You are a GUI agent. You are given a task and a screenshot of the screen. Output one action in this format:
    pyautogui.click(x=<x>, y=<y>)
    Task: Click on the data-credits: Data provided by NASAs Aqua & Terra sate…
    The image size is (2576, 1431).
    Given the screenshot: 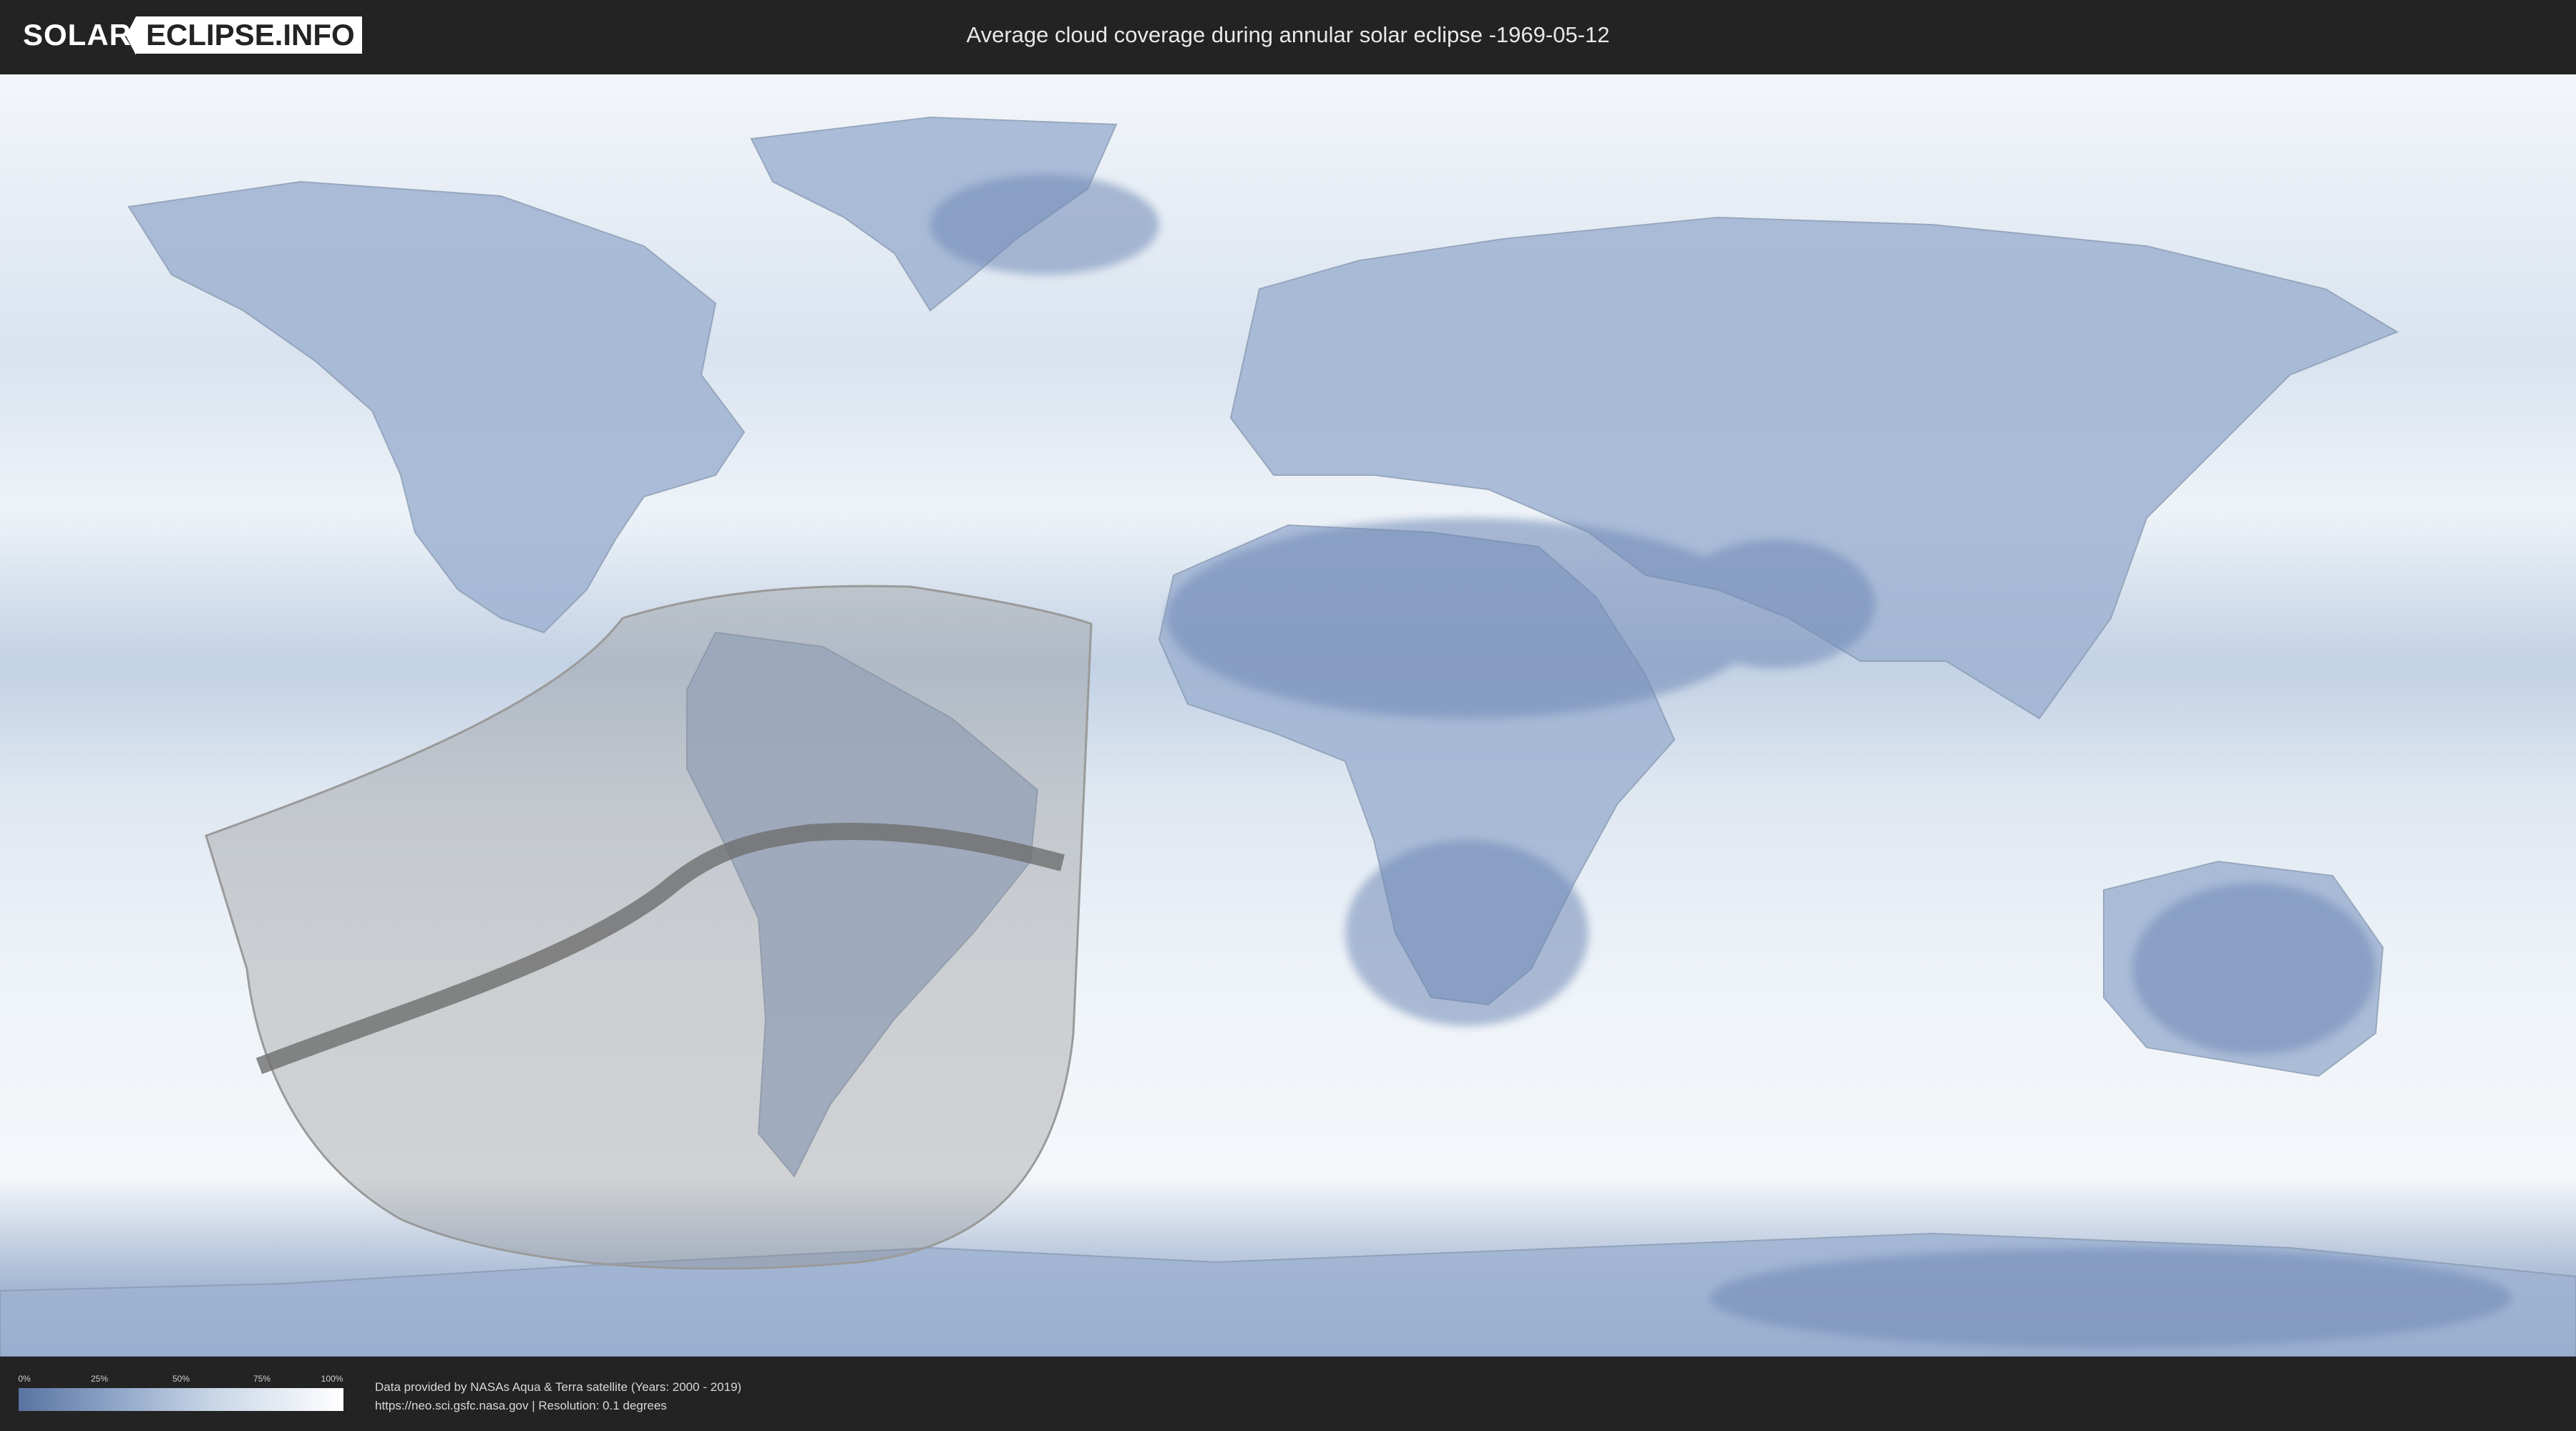 What is the action you would take?
    pyautogui.click(x=558, y=1396)
    